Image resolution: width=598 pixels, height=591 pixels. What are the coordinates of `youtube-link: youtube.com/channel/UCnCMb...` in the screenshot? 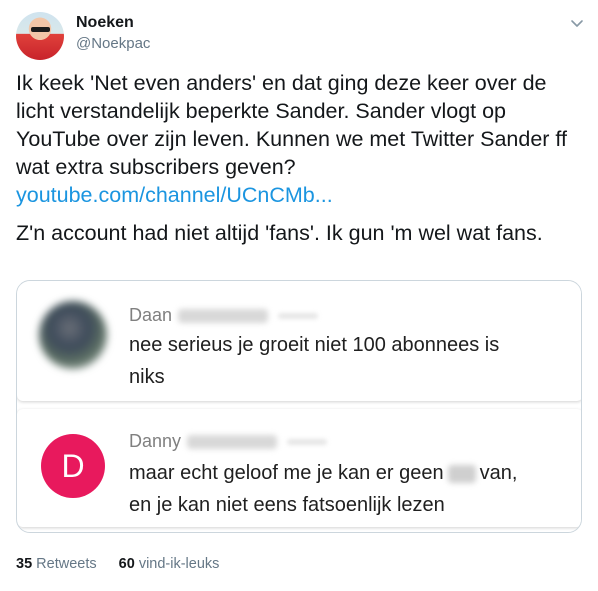 It's located at (299, 195).